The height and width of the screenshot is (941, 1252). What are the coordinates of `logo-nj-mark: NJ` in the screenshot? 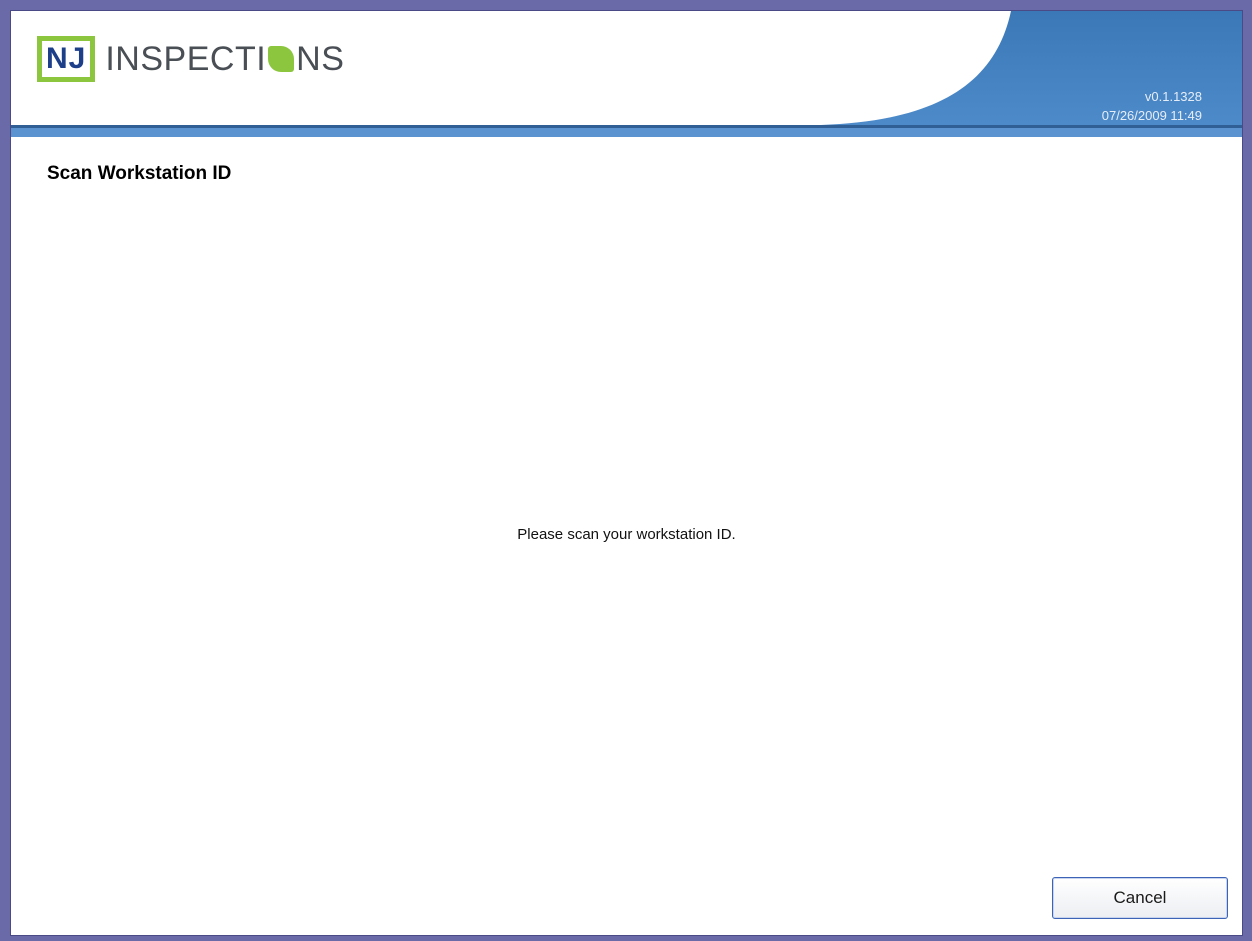 It's located at (66, 59).